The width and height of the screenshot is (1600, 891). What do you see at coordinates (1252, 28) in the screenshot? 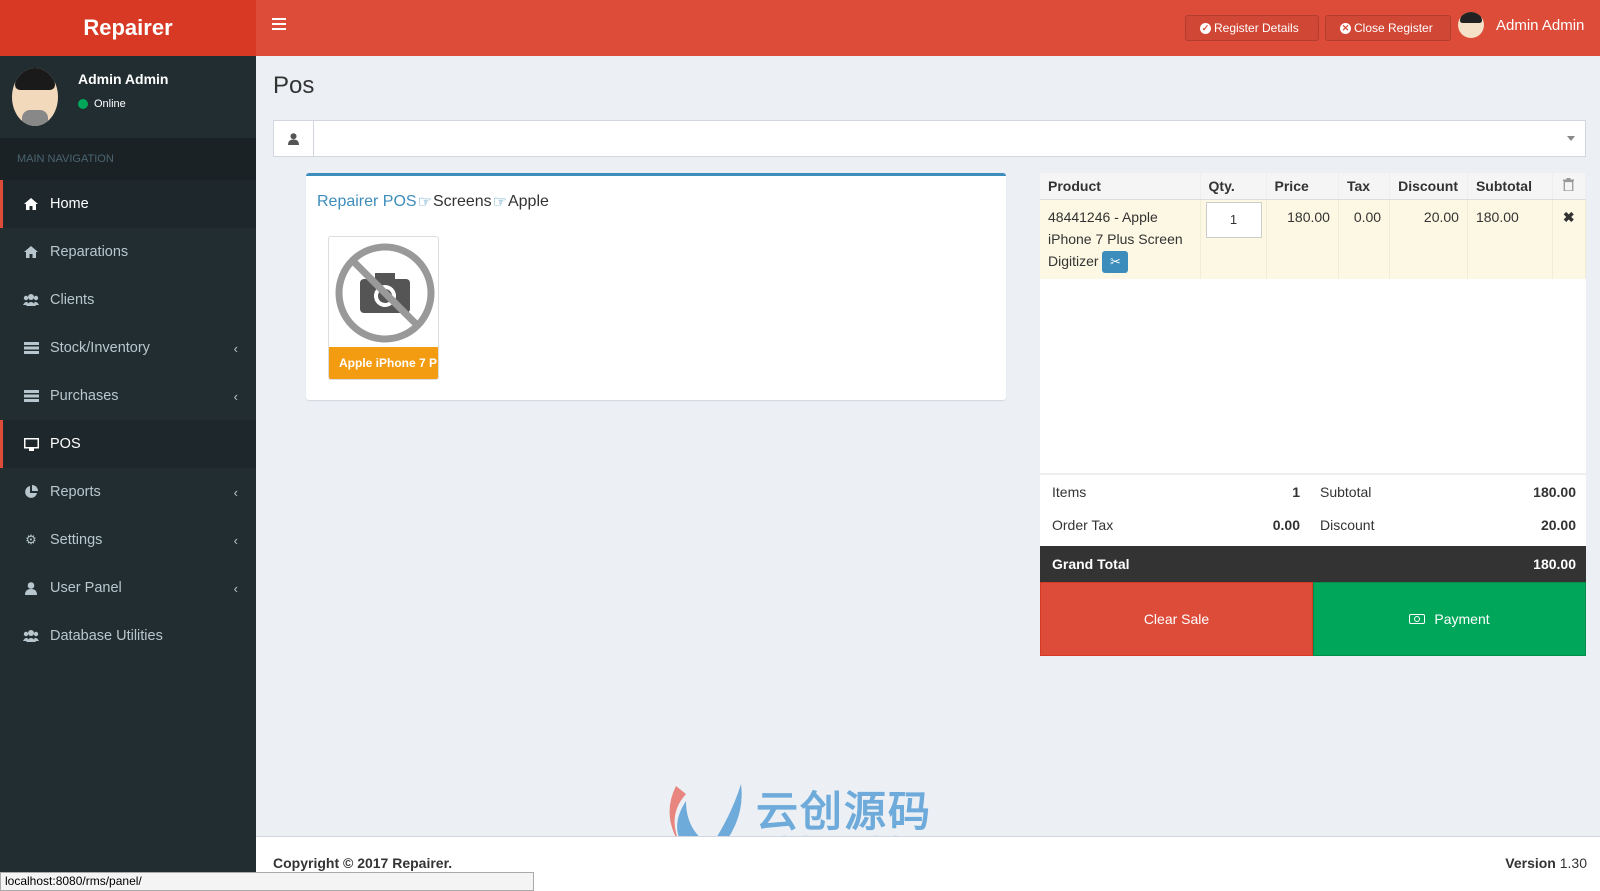
I see `register-details-button: ✓ Register Details` at bounding box center [1252, 28].